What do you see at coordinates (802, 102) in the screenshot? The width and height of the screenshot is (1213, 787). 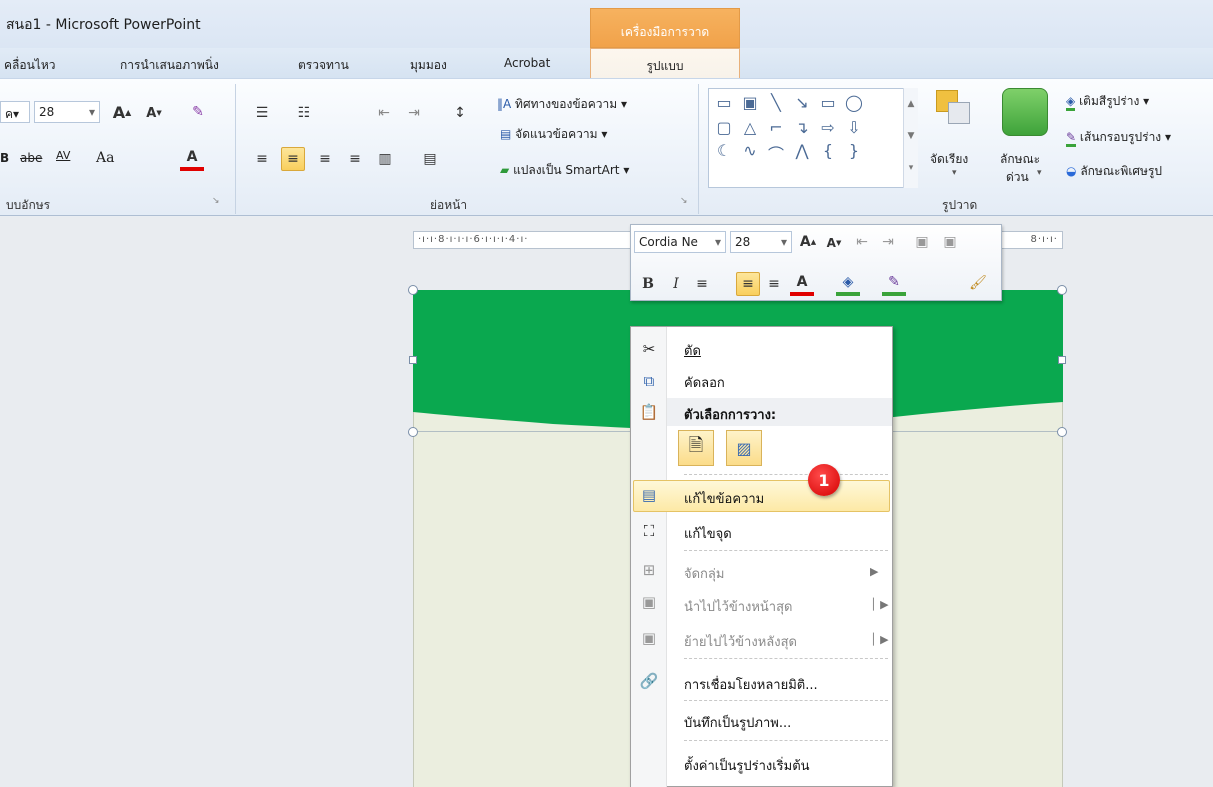 I see `arrow-line-shape-icon: ↘` at bounding box center [802, 102].